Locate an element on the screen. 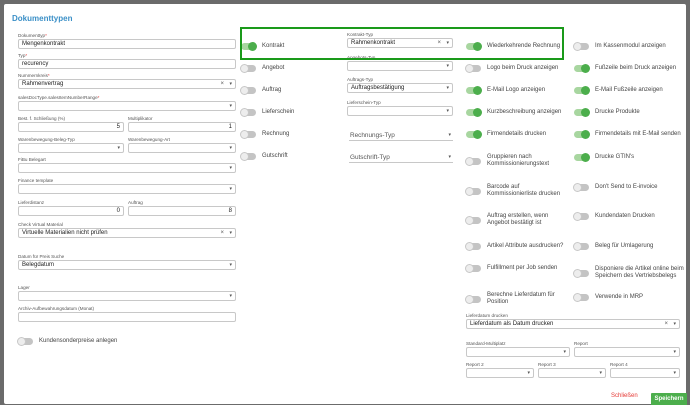  toggle-fulfillment: Fulfillment per Job senden is located at coordinates (511, 268).